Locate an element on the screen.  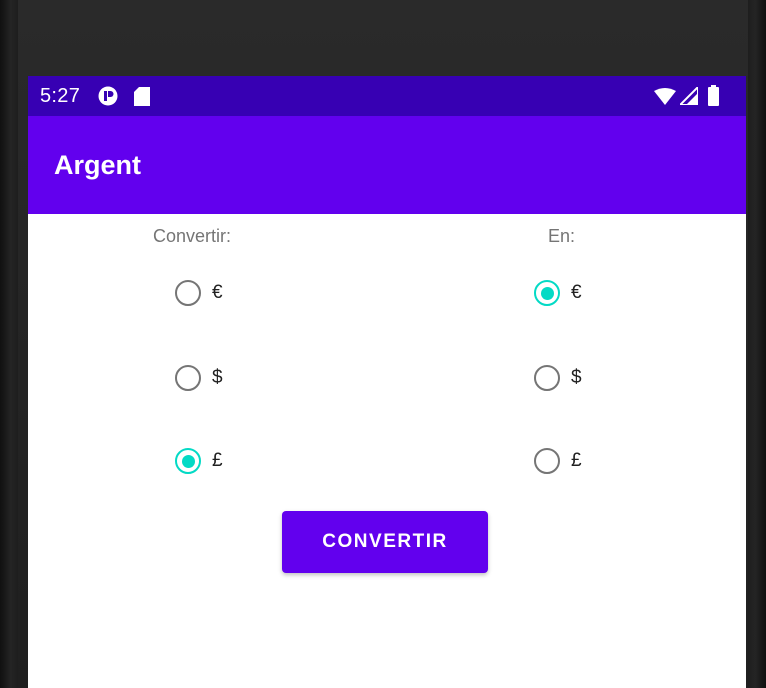
device-edge-right is located at coordinates (757, 344).